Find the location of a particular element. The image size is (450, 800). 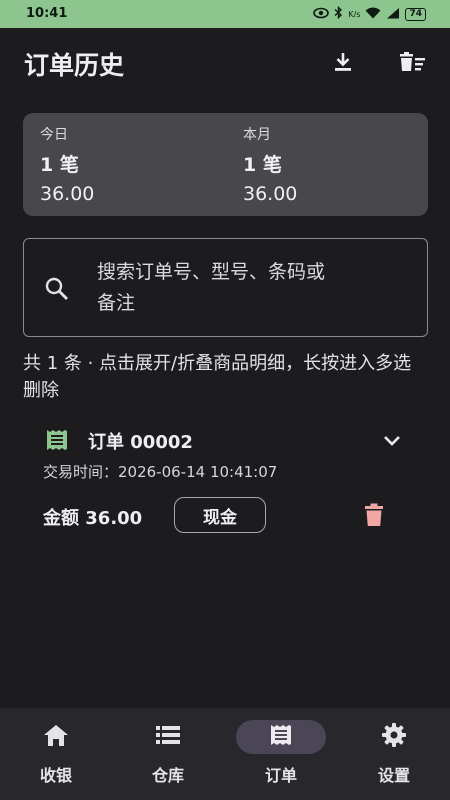

network-speed-label: K/s is located at coordinates (354, 14).